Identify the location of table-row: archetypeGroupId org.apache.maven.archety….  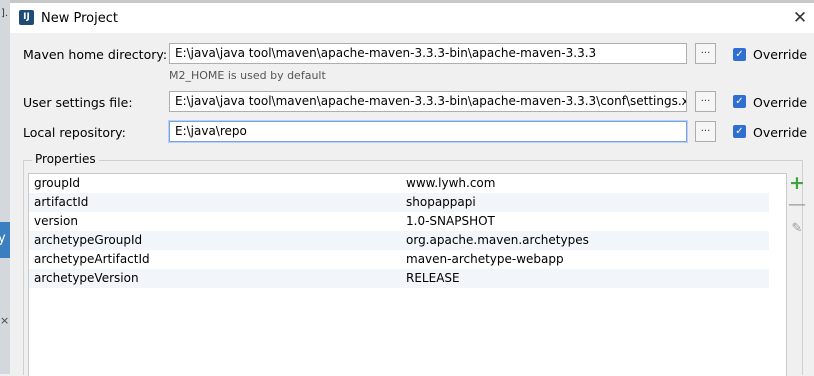
(399, 240).